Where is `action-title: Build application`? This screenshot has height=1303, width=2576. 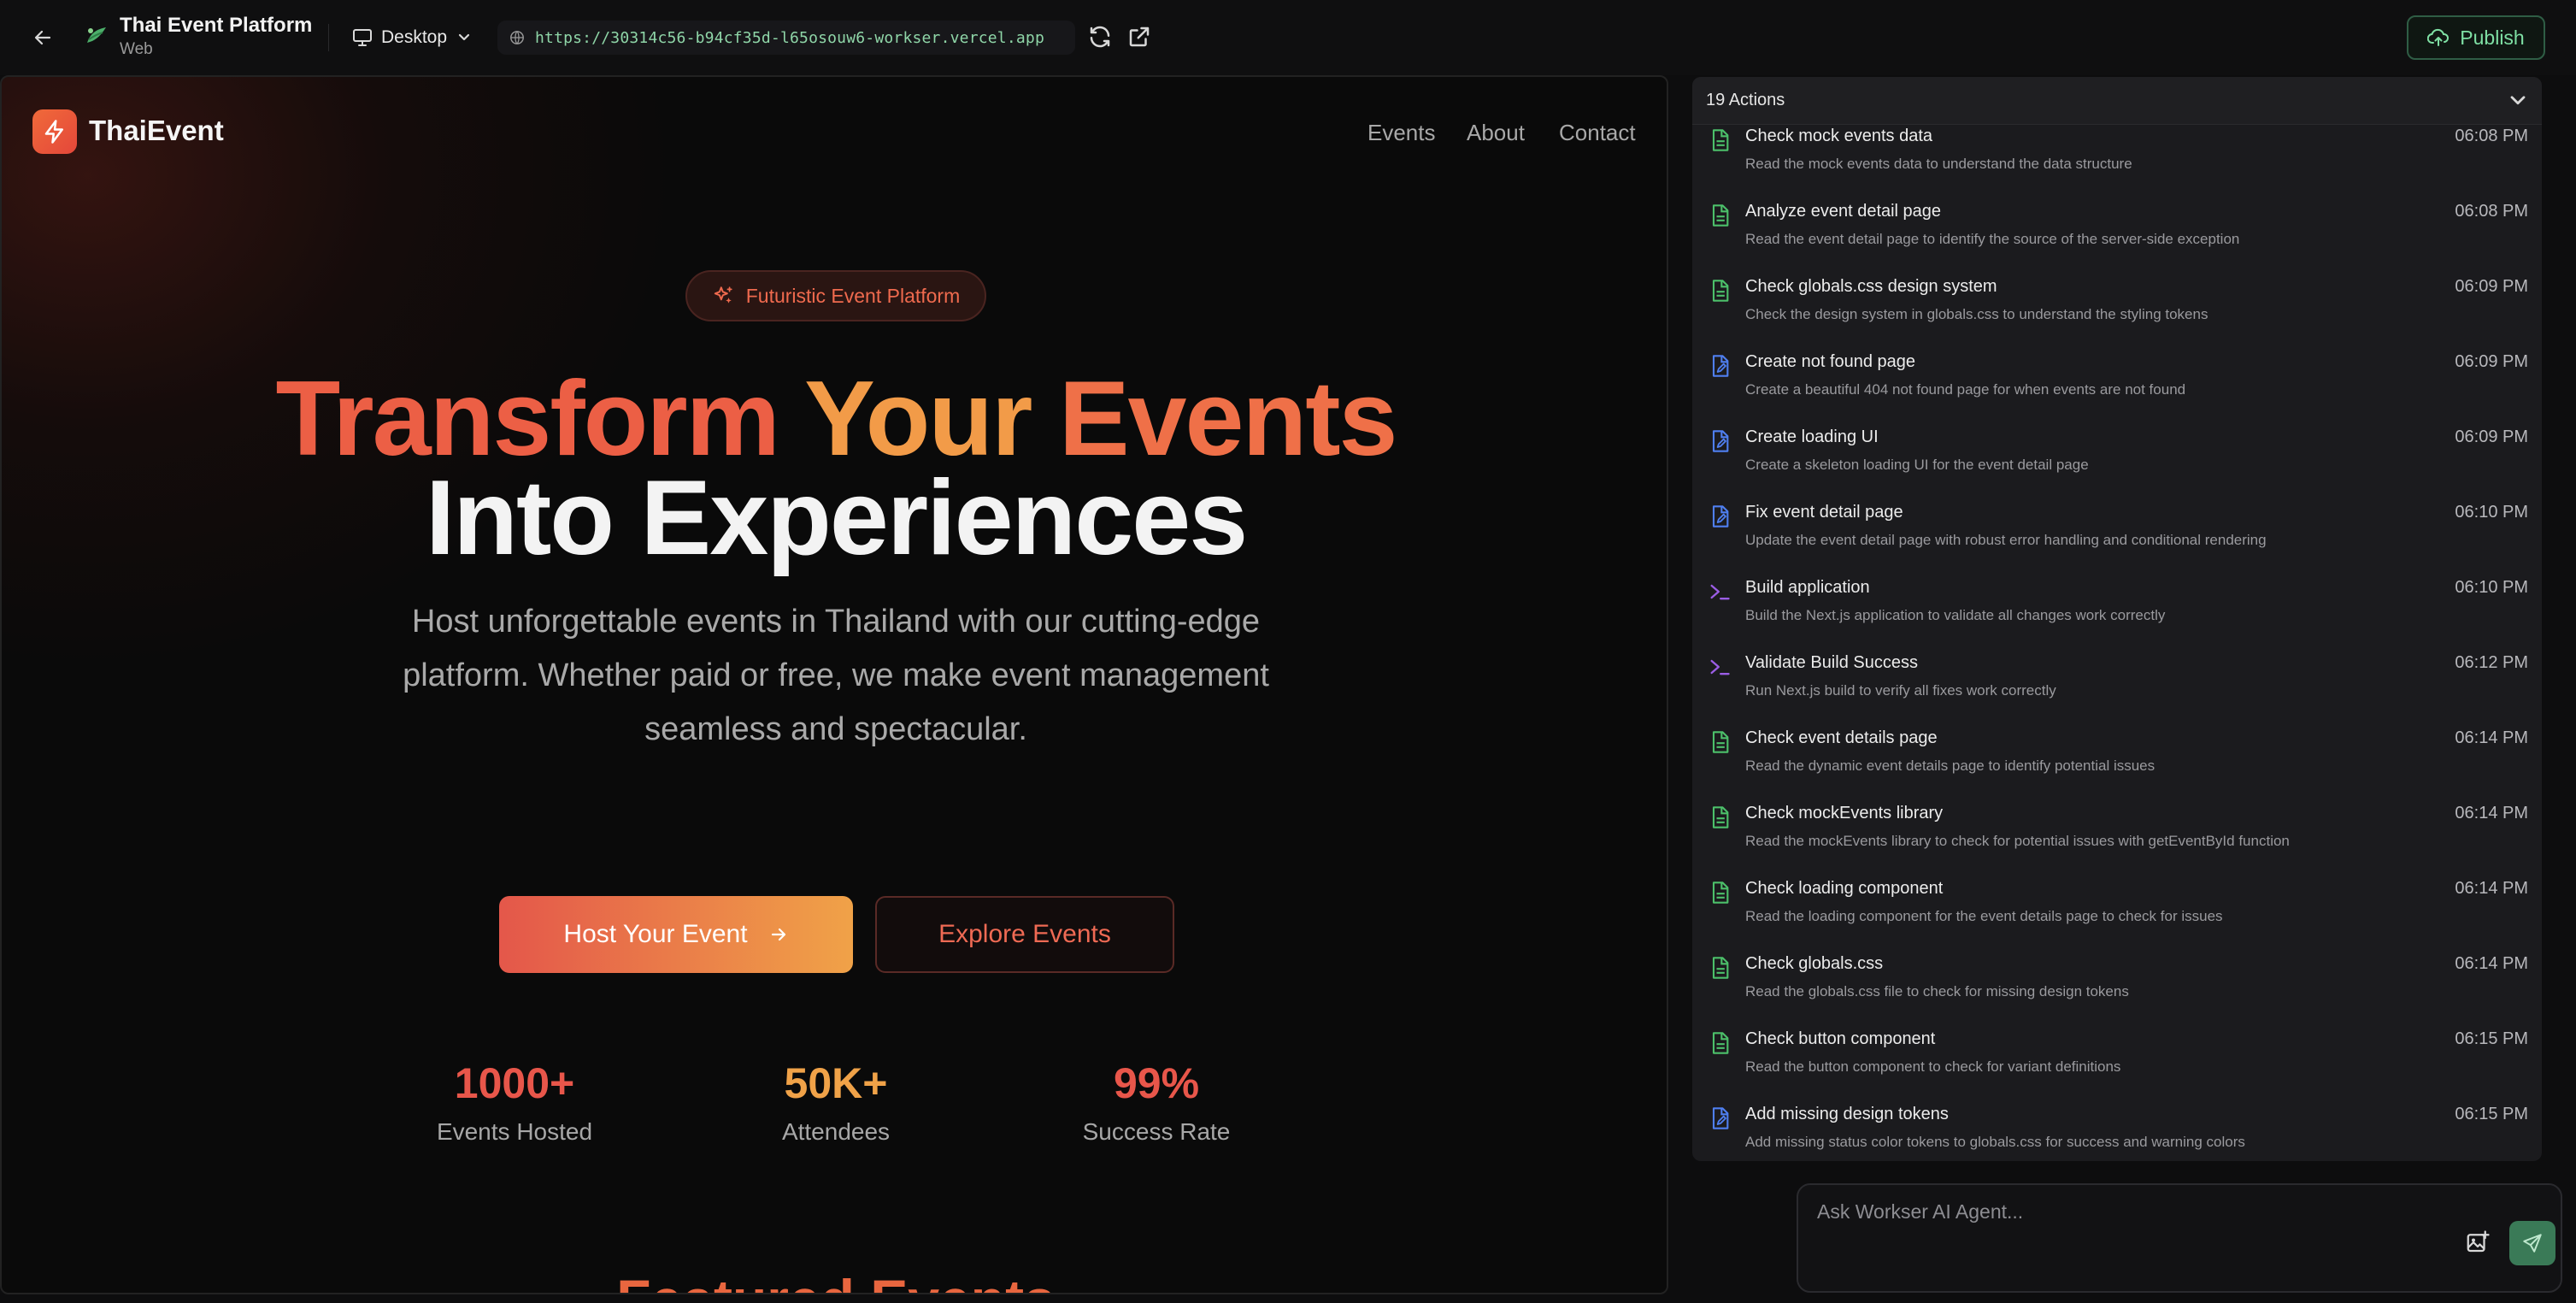
action-title: Build application is located at coordinates (1807, 587).